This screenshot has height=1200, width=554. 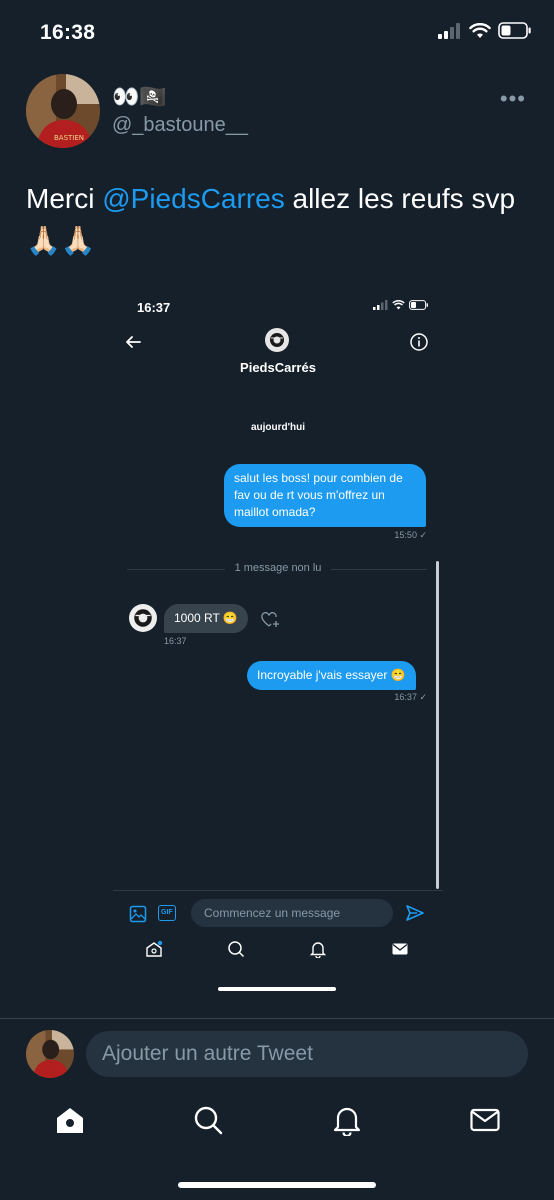 I want to click on conversation-header: PiedsCarrés, so click(x=278, y=354).